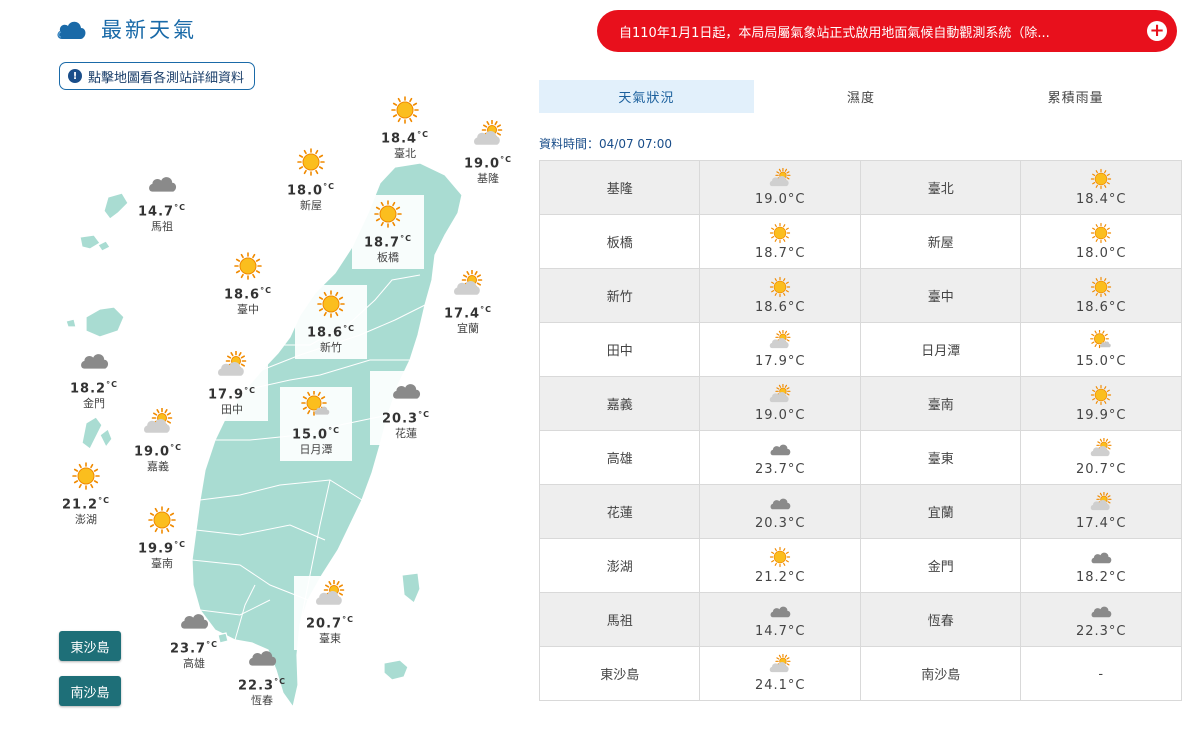 The width and height of the screenshot is (1200, 732). Describe the element at coordinates (311, 180) in the screenshot. I see `map-station: 18.0°C 新屋` at that location.